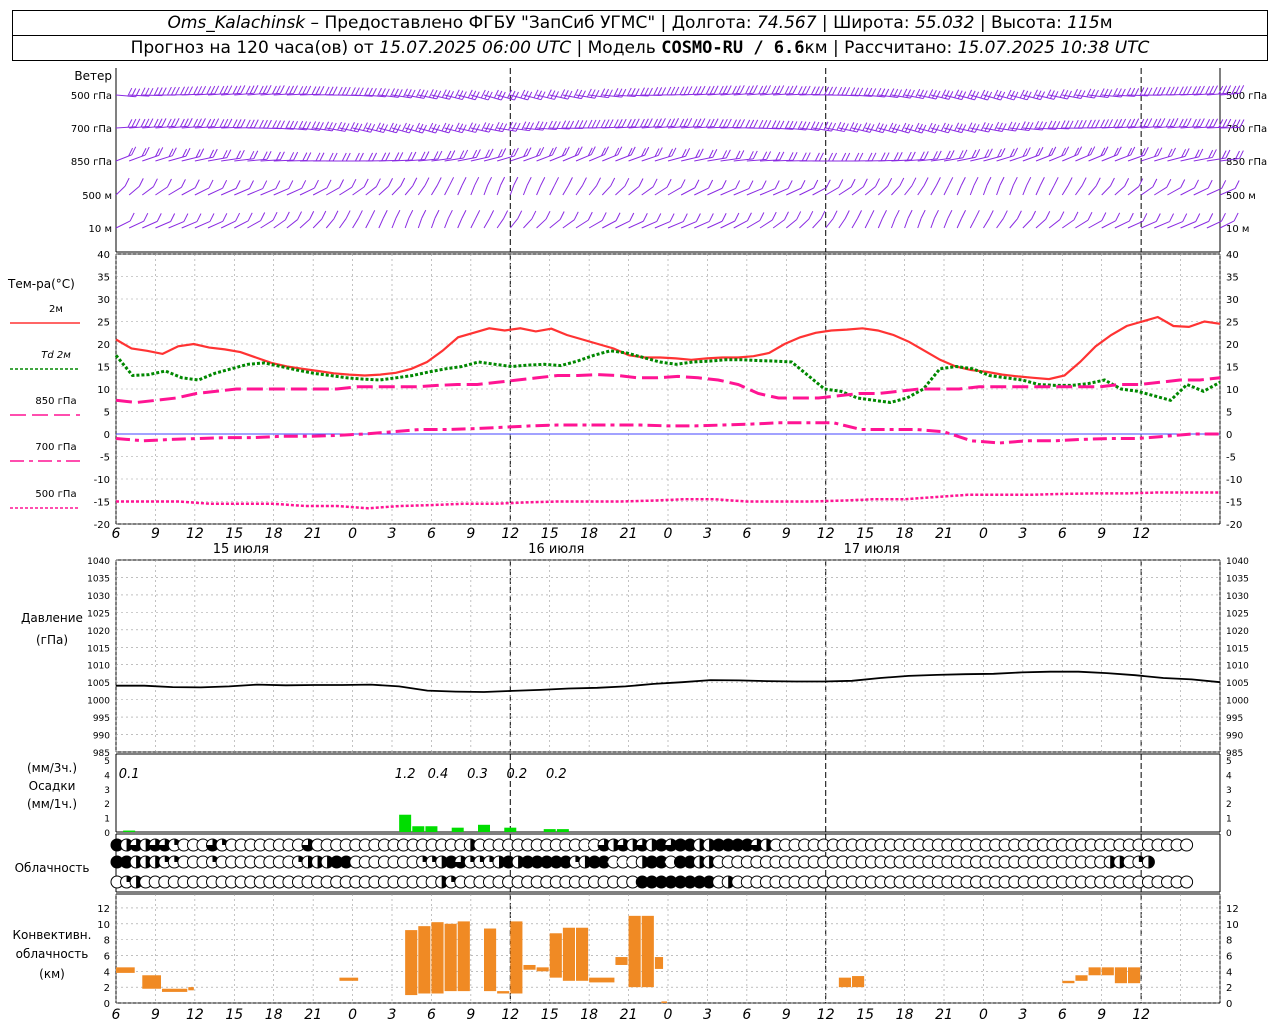  I want to click on tick-label-hour: 18, so click(905, 1015).